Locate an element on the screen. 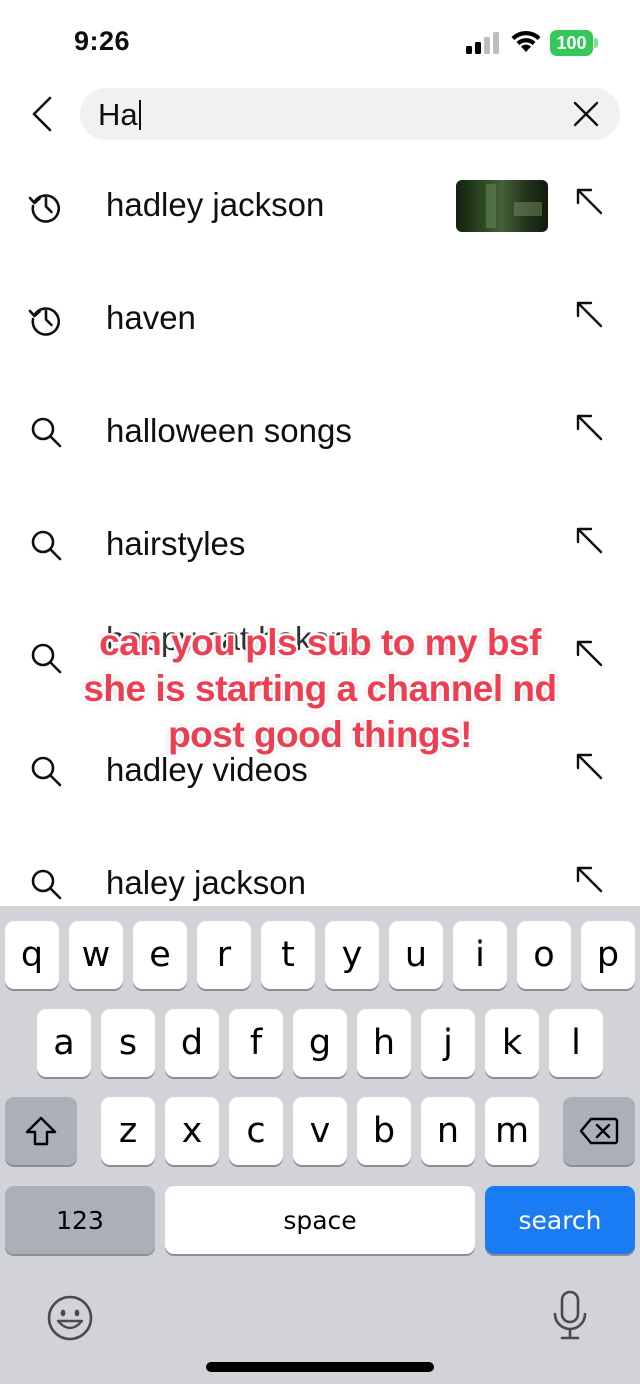 This screenshot has height=1384, width=640. key-q: q is located at coordinates (32, 955).